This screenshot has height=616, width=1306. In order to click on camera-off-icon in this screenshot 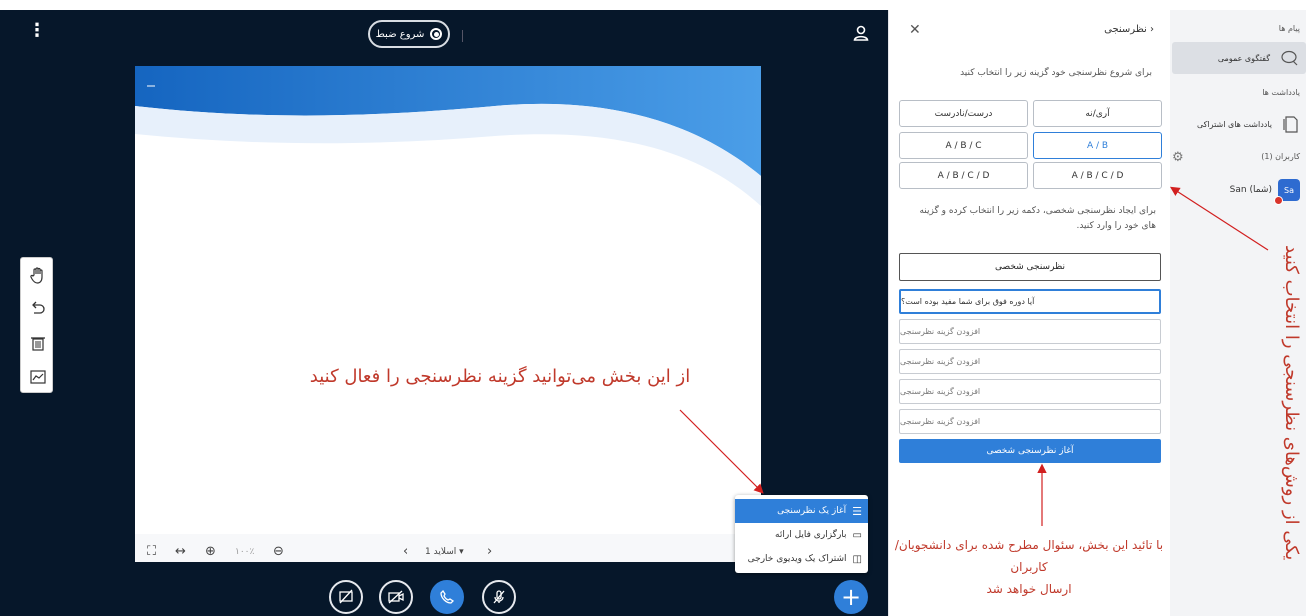, I will do `click(396, 597)`.